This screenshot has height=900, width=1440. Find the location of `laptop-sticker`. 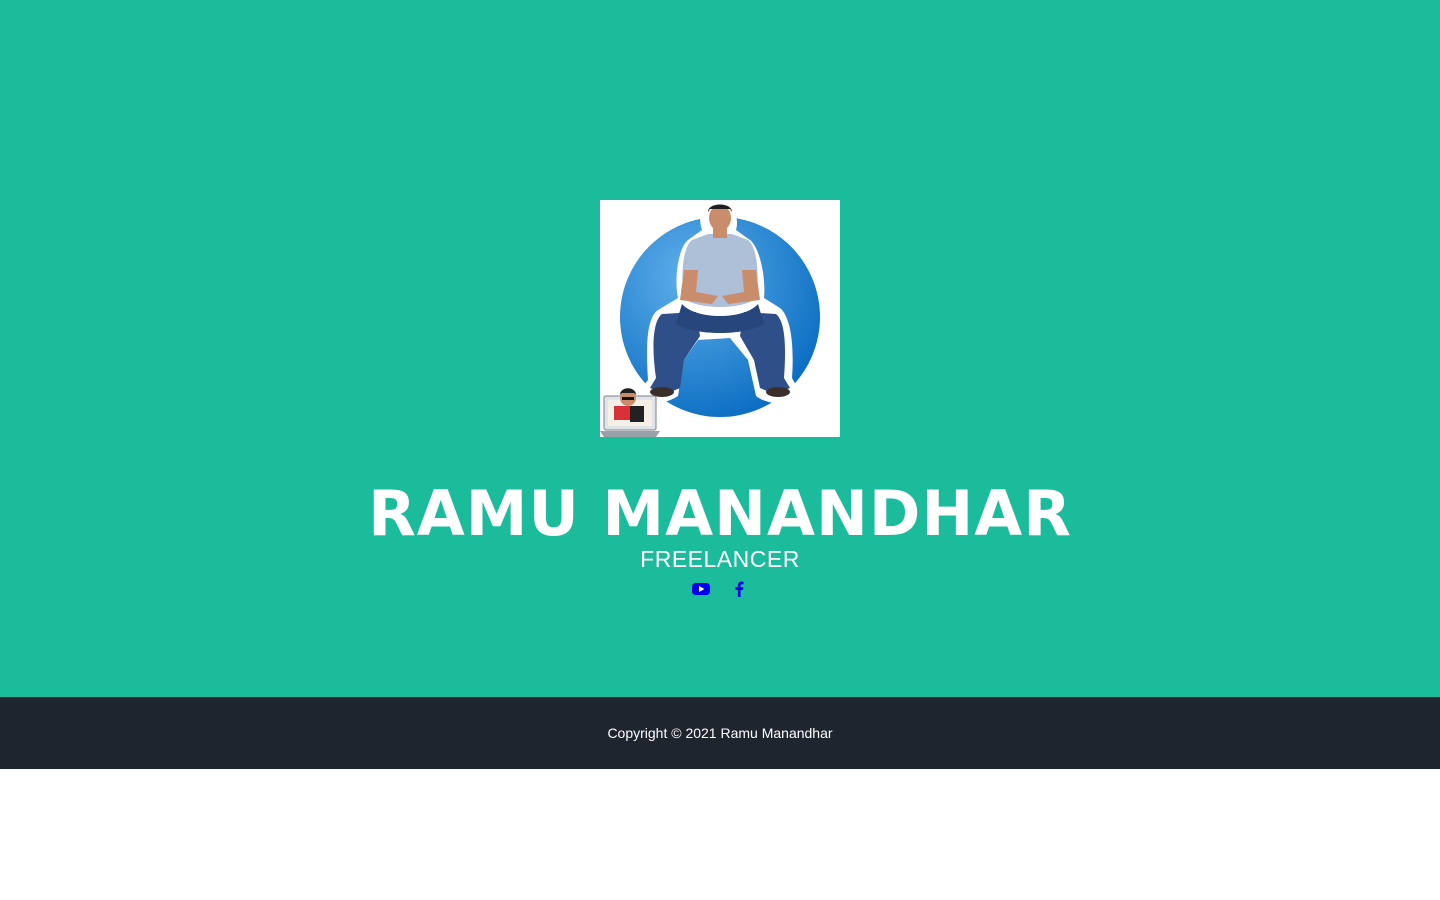

laptop-sticker is located at coordinates (630, 412).